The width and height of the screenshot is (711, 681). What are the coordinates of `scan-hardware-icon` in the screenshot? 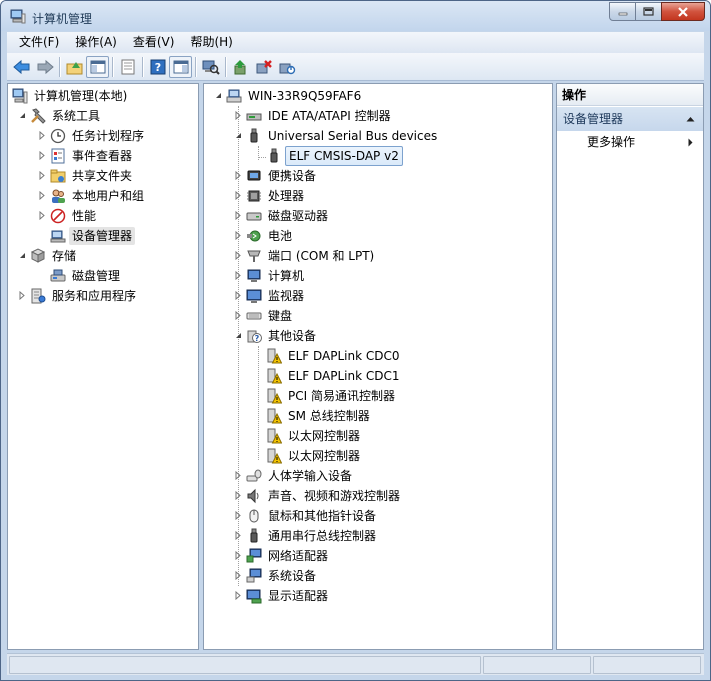 It's located at (211, 67).